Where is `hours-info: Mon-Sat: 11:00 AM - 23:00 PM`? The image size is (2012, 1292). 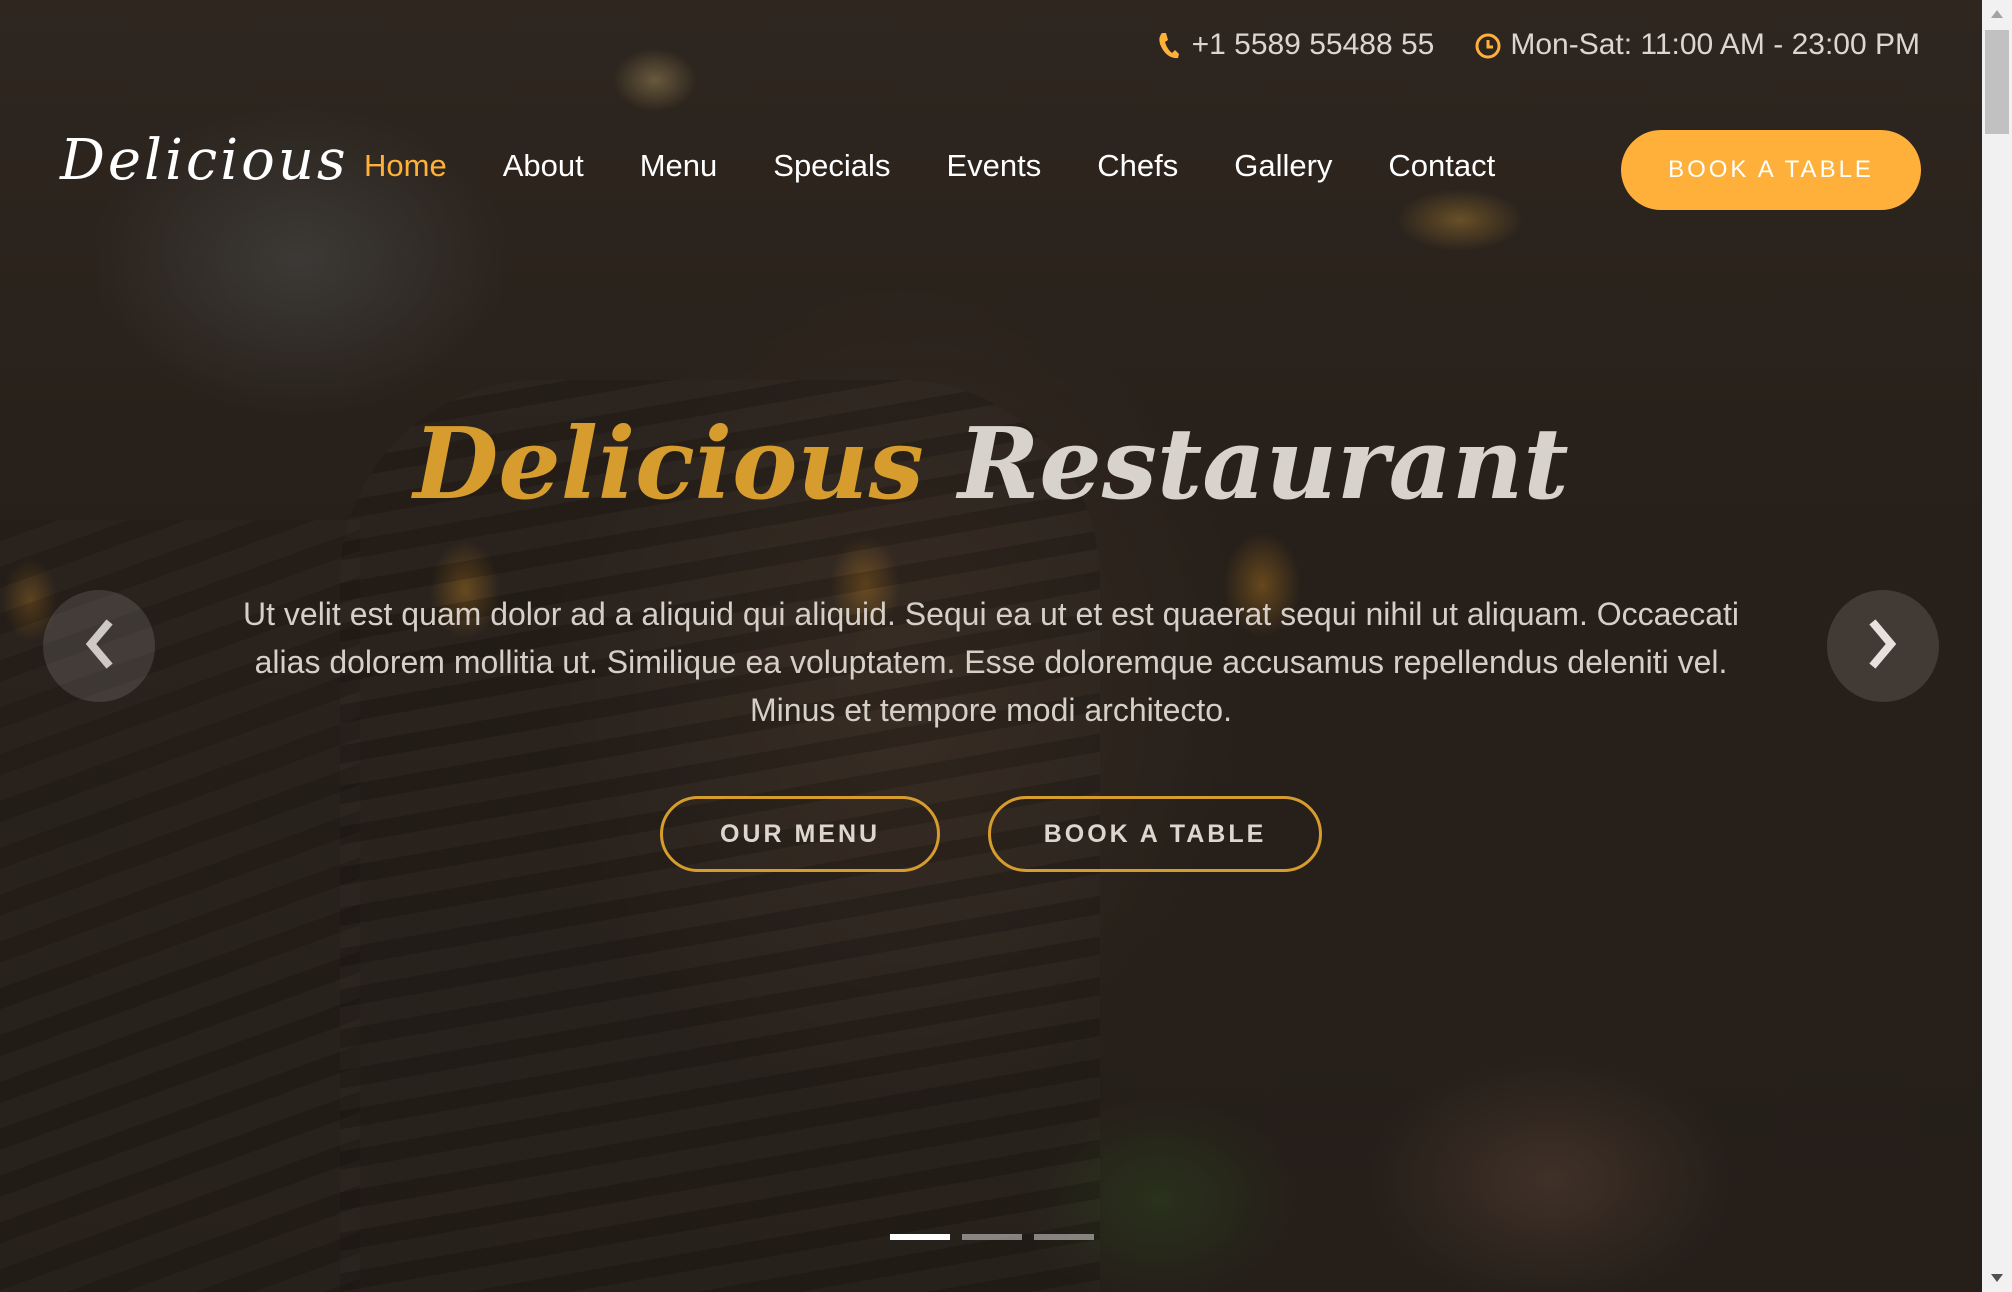 hours-info: Mon-Sat: 11:00 AM - 23:00 PM is located at coordinates (1697, 45).